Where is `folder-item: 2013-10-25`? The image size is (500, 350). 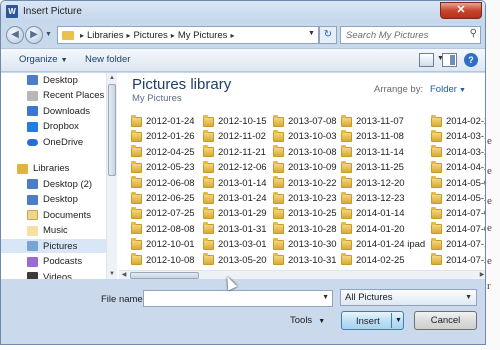 folder-item: 2013-10-25 is located at coordinates (305, 213).